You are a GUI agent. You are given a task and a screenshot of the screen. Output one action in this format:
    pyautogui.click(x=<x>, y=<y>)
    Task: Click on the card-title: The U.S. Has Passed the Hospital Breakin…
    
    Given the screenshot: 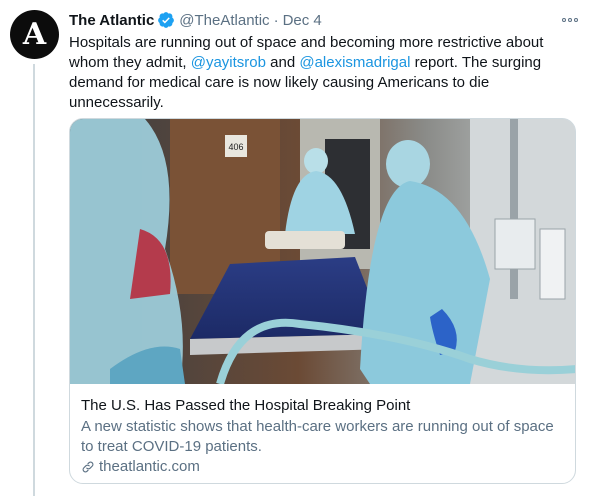 What is the action you would take?
    pyautogui.click(x=245, y=405)
    